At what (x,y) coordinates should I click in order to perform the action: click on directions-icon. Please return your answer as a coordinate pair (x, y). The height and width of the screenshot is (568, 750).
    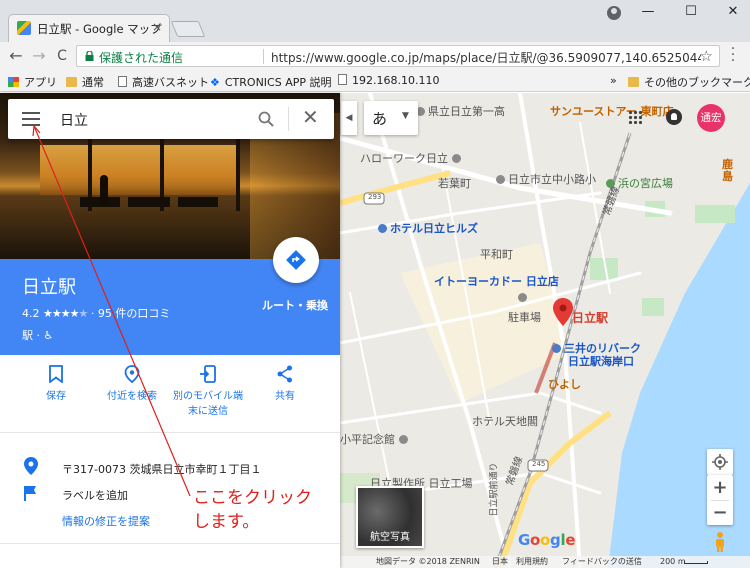
    Looking at the image, I should click on (296, 260).